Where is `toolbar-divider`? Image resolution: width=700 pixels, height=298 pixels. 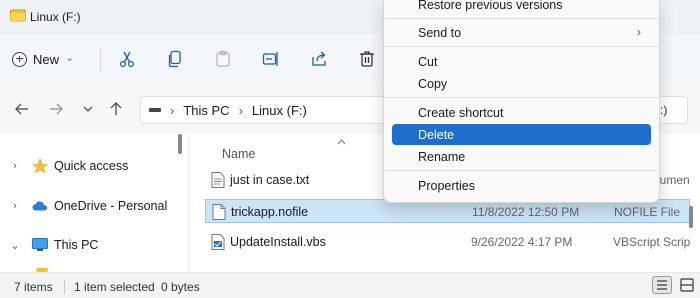
toolbar-divider is located at coordinates (100, 60).